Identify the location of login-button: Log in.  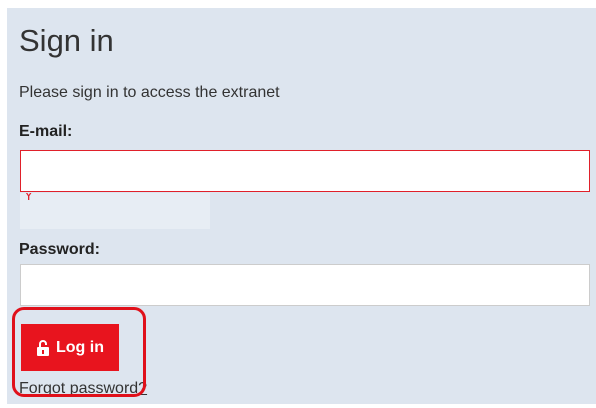
(70, 347).